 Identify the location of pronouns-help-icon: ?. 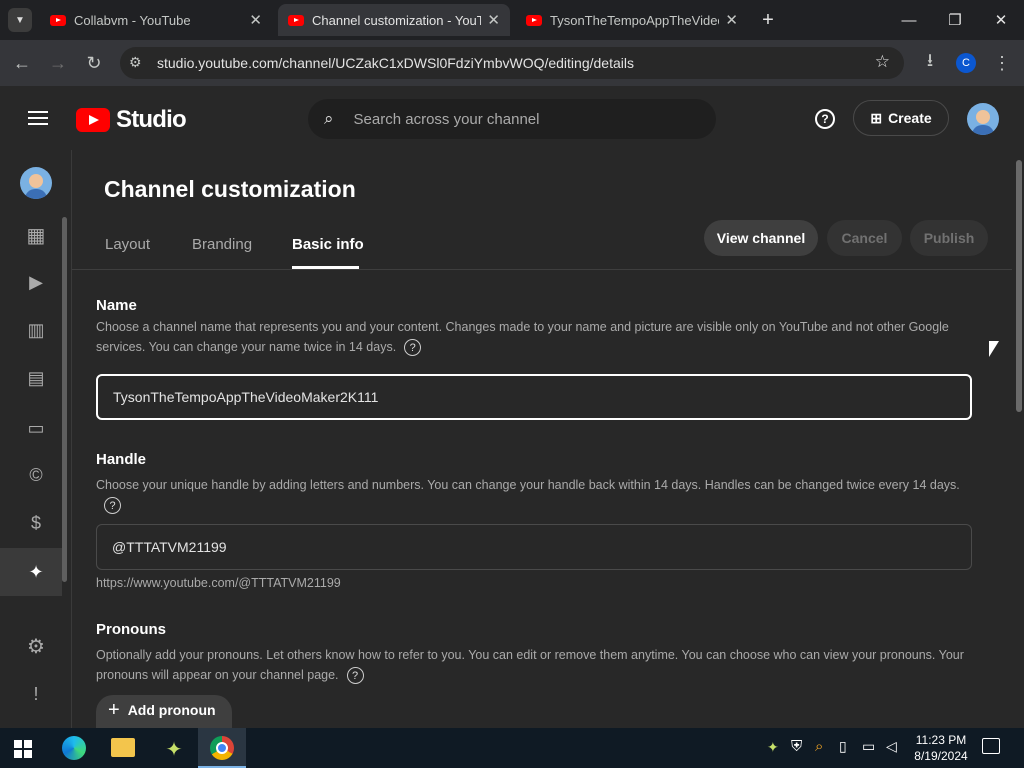
(355, 676).